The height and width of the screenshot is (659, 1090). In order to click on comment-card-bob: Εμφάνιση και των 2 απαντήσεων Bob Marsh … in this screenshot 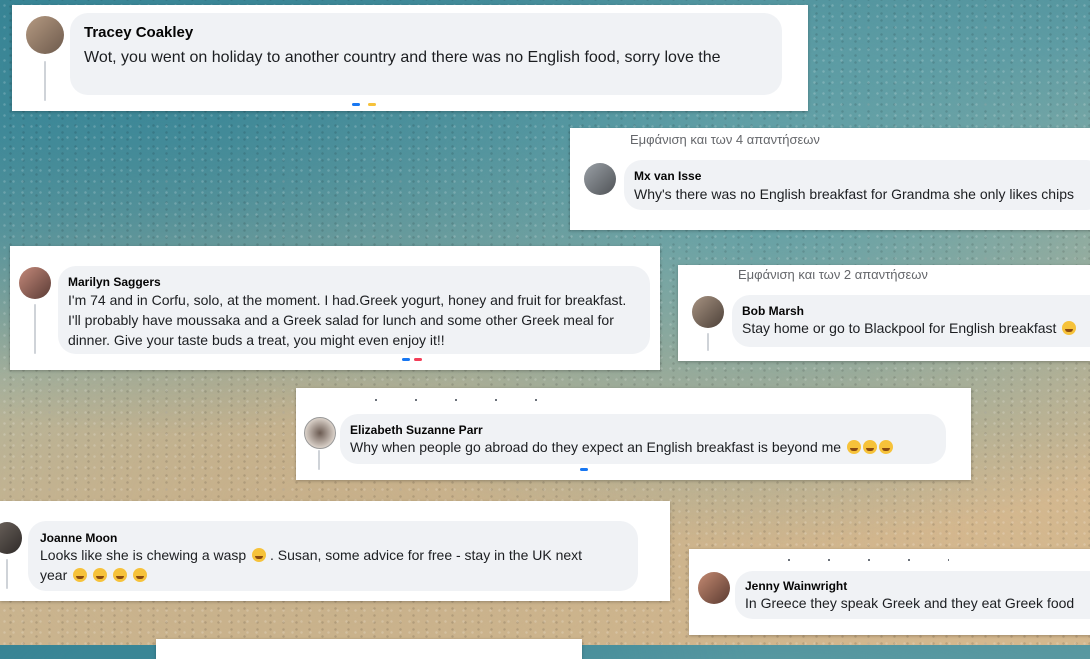, I will do `click(884, 313)`.